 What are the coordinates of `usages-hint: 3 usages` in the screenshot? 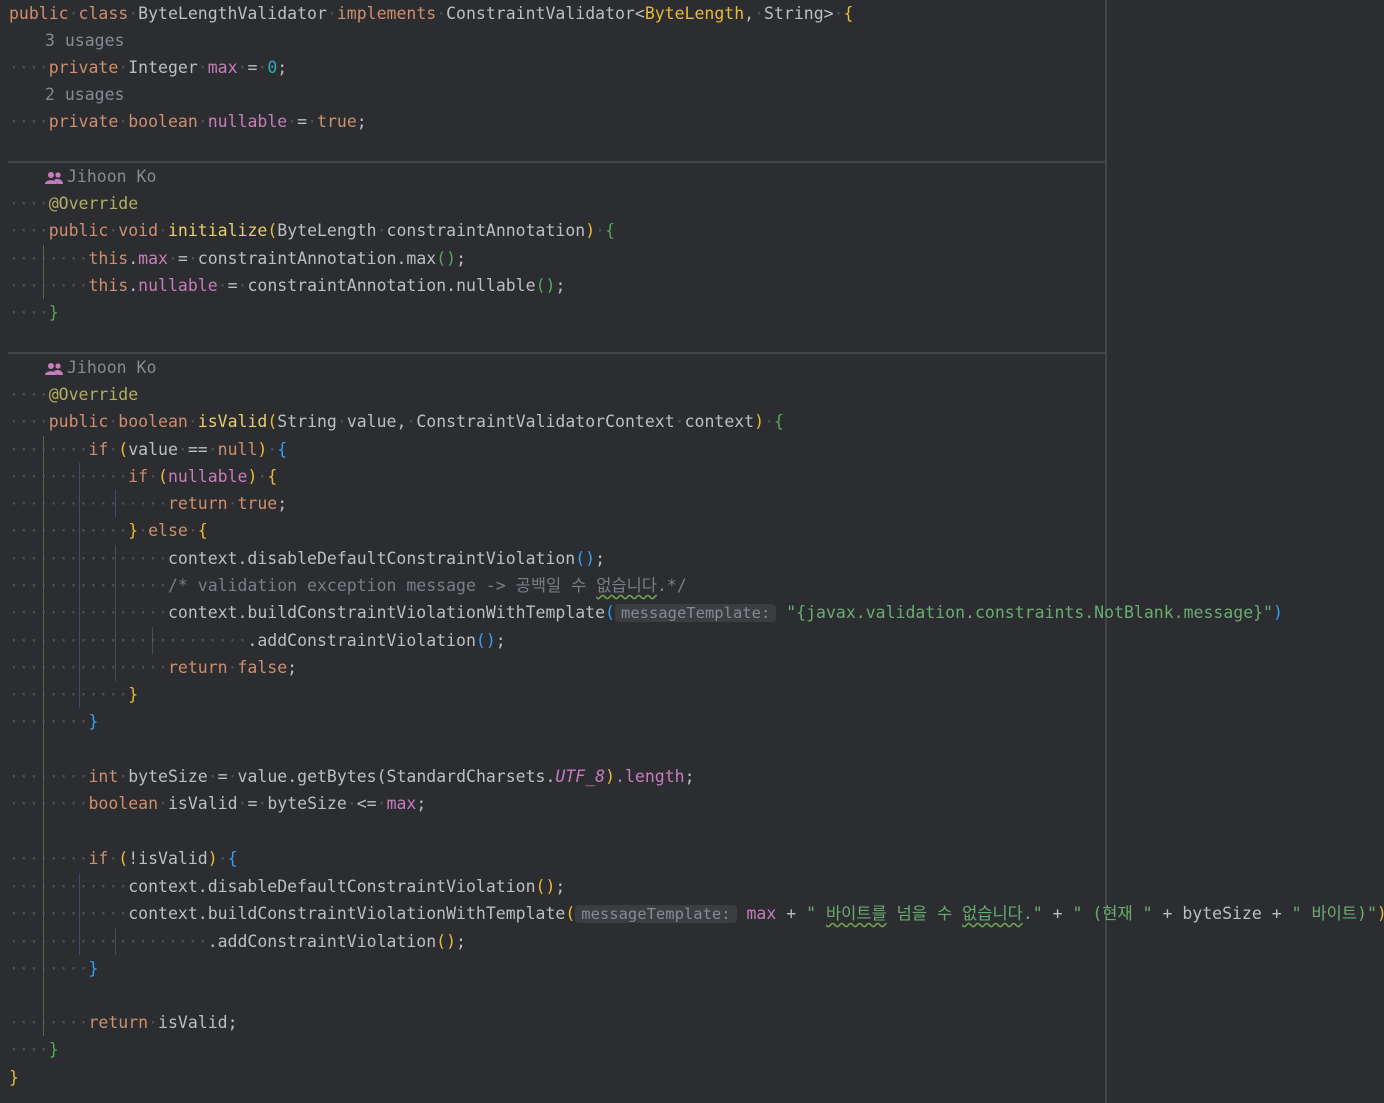 It's located at (84, 40).